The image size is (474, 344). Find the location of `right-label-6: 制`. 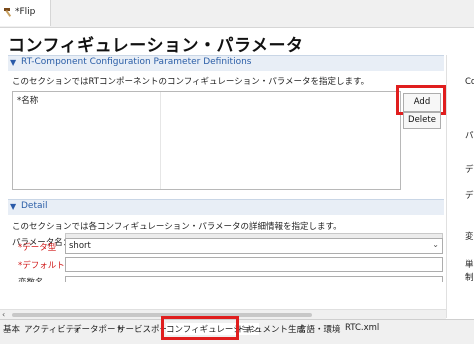

right-label-6: 制 is located at coordinates (469, 278).